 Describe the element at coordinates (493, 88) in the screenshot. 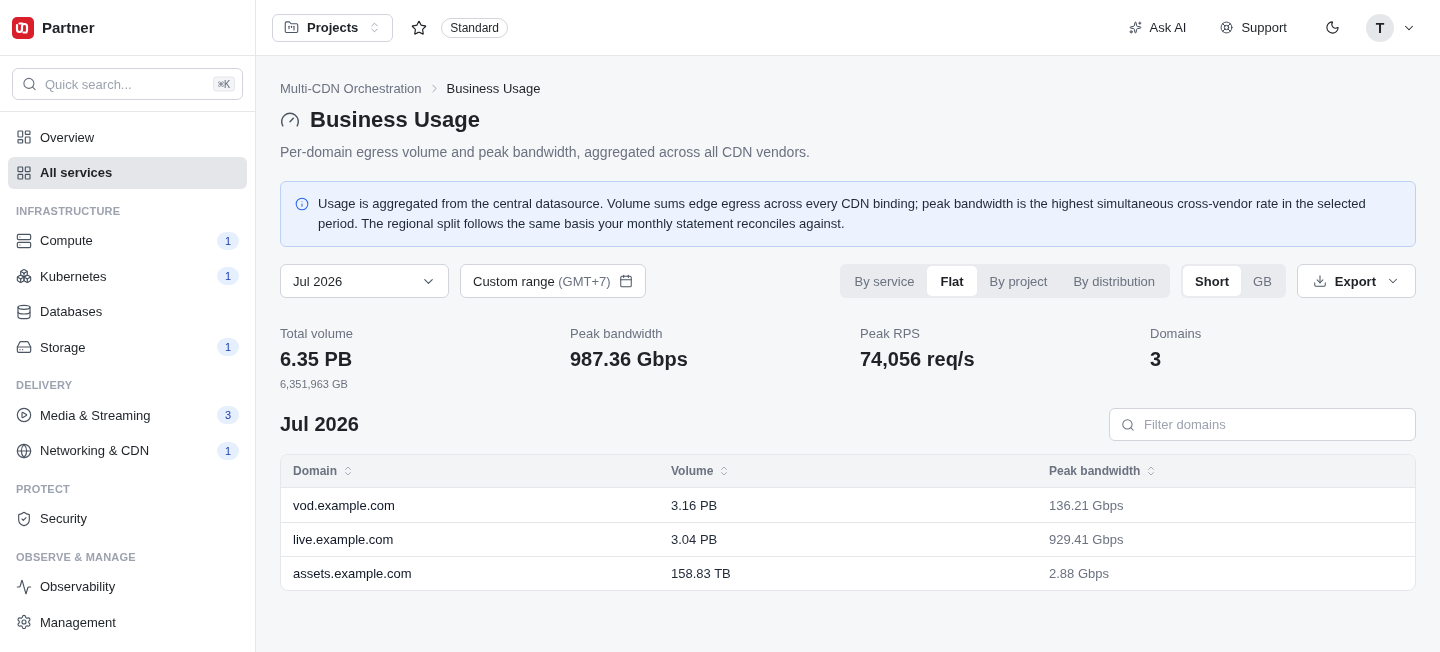

I see `breadcrumb-current: Business Usage` at that location.